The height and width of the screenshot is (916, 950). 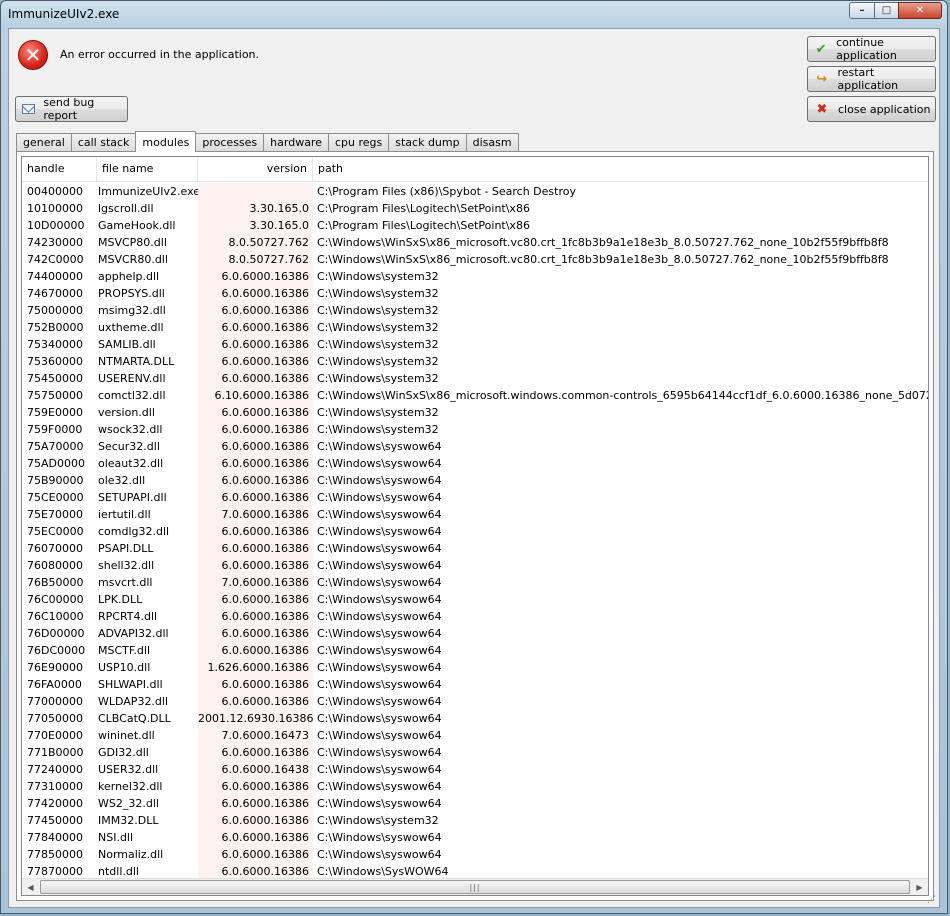 What do you see at coordinates (886, 10) in the screenshot?
I see `maximize-button: □` at bounding box center [886, 10].